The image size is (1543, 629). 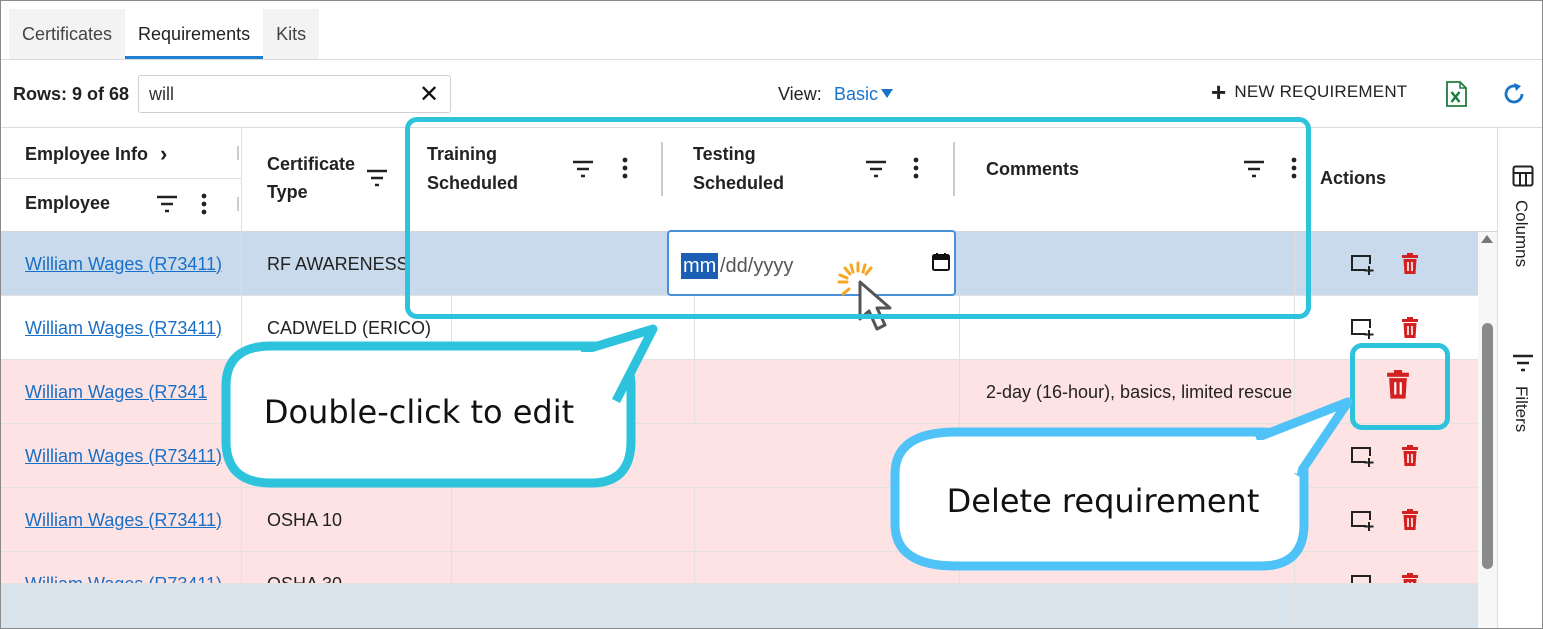 What do you see at coordinates (1519, 378) in the screenshot?
I see `side-tool-panel: Columns Filters` at bounding box center [1519, 378].